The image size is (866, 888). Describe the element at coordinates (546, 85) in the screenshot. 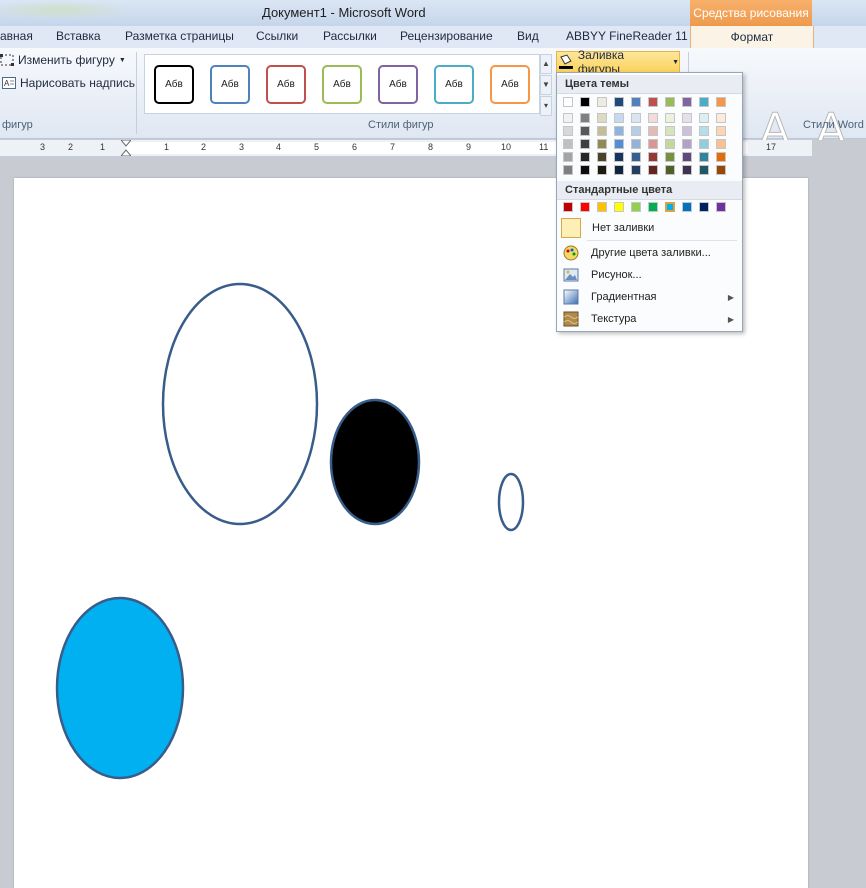

I see `gallery-down-button: ▼` at that location.